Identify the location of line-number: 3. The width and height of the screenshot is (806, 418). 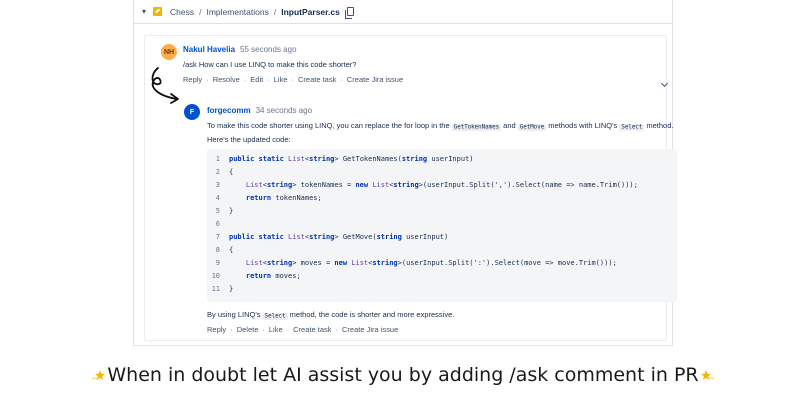
(217, 185).